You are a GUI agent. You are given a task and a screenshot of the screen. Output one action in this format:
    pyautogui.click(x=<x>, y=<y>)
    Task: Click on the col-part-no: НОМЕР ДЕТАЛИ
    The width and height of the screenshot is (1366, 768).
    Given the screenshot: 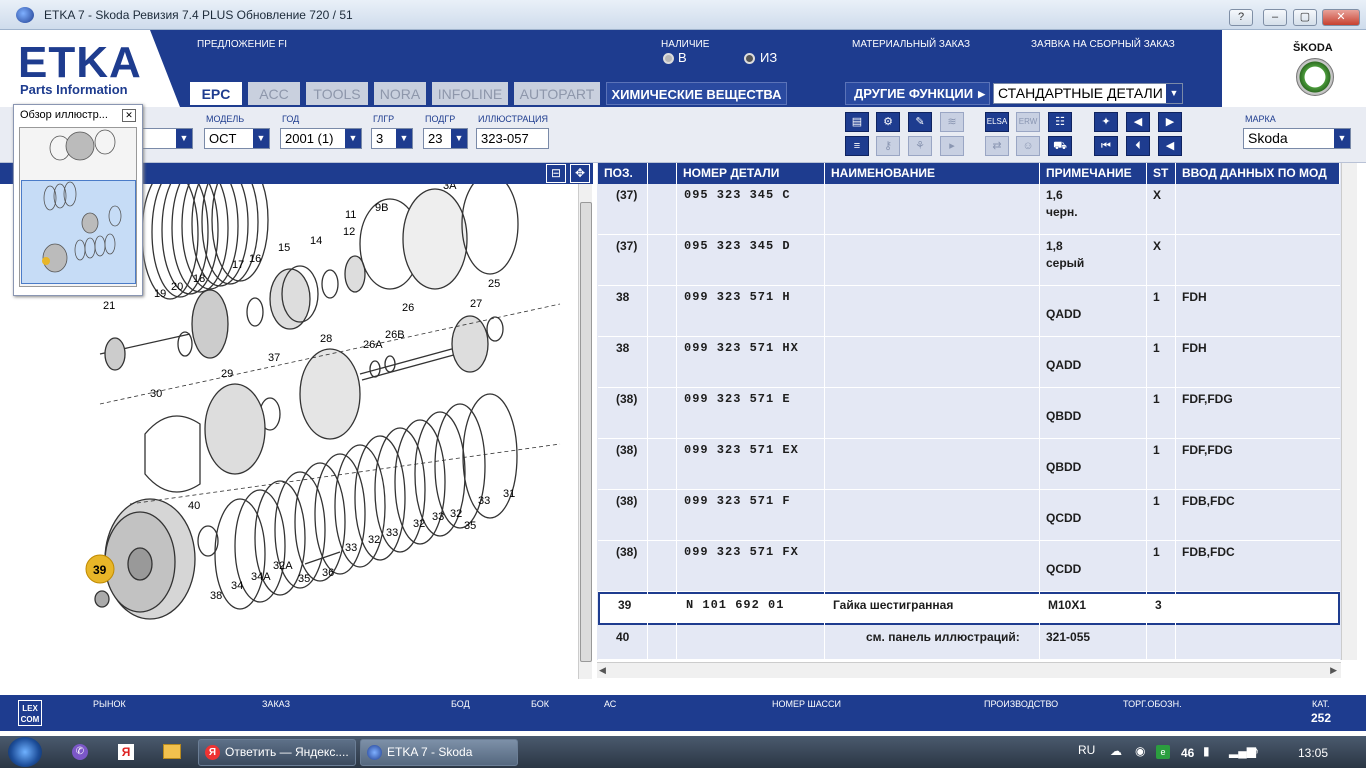 What is the action you would take?
    pyautogui.click(x=751, y=173)
    